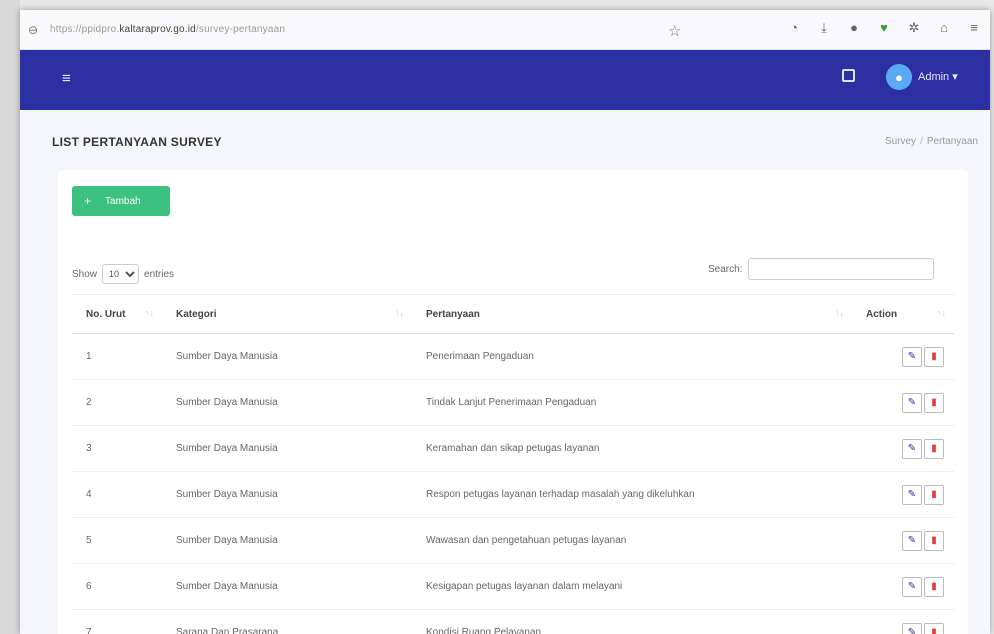 The width and height of the screenshot is (994, 634). What do you see at coordinates (632, 448) in the screenshot?
I see `cell-pertanyaan: Keramahan dan sikap petugas layanan` at bounding box center [632, 448].